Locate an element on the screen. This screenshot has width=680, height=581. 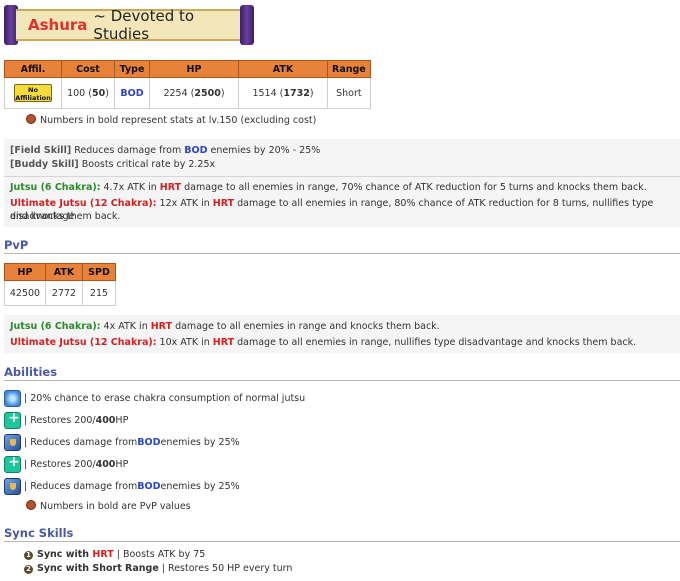
chakra-icon is located at coordinates (12, 398).